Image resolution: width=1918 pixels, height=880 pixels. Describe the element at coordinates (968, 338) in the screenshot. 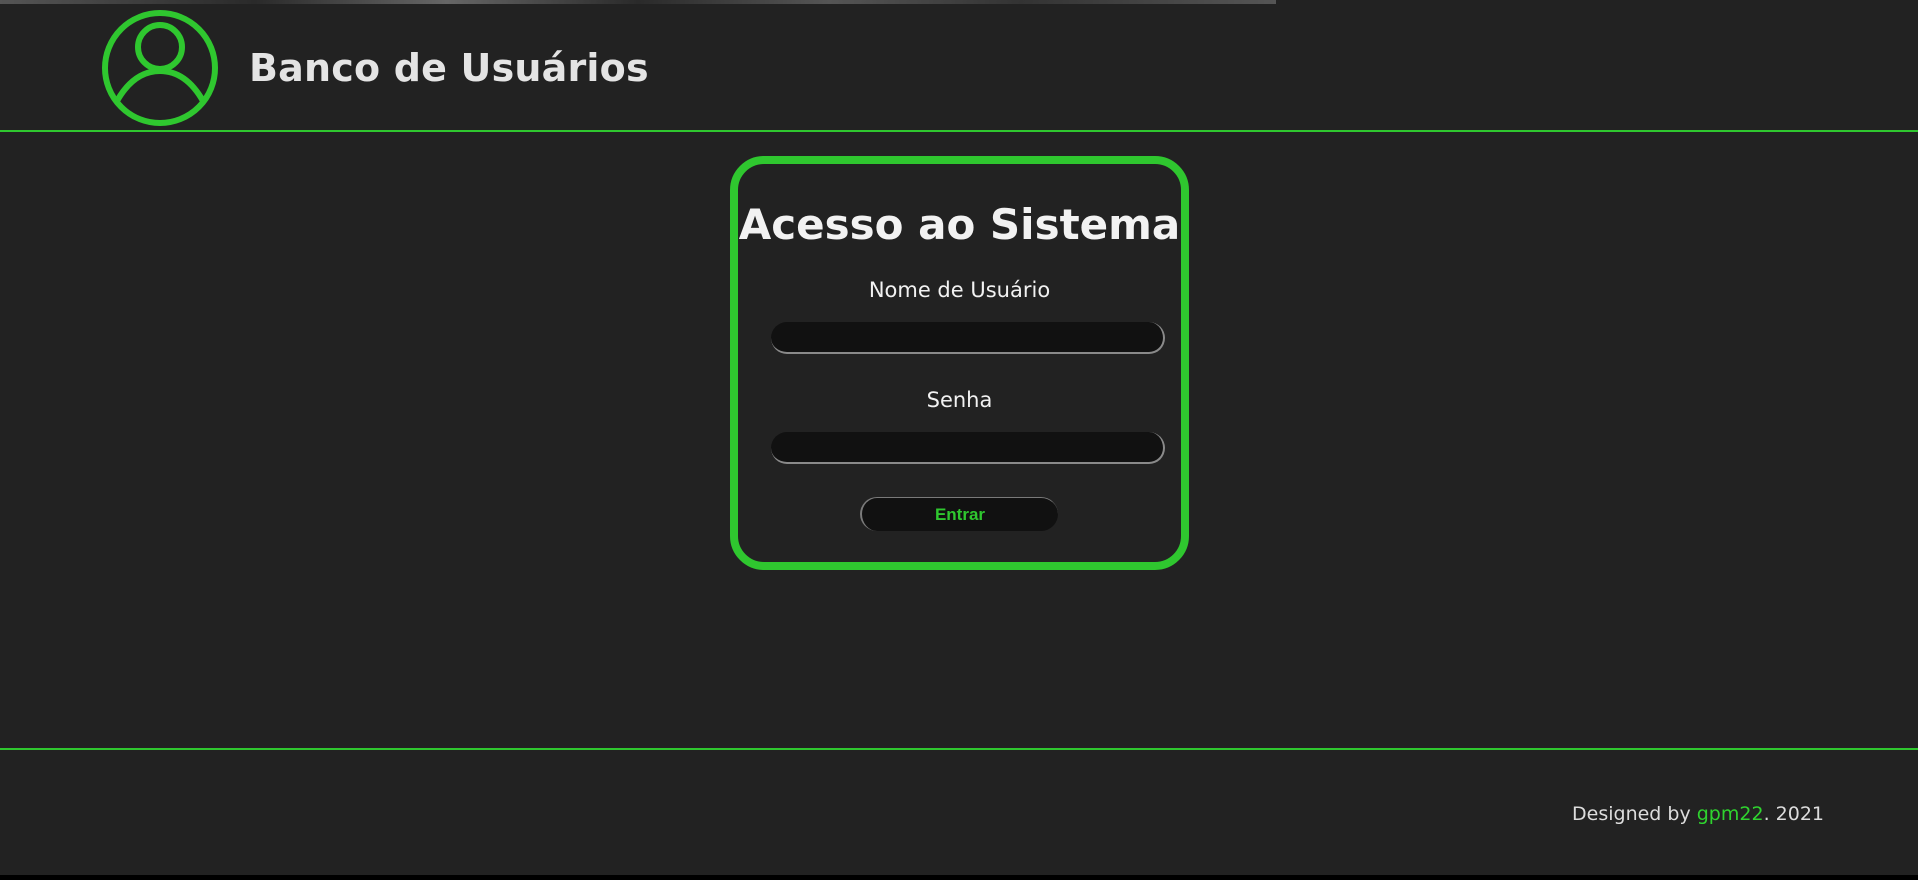

I see `username-input` at that location.